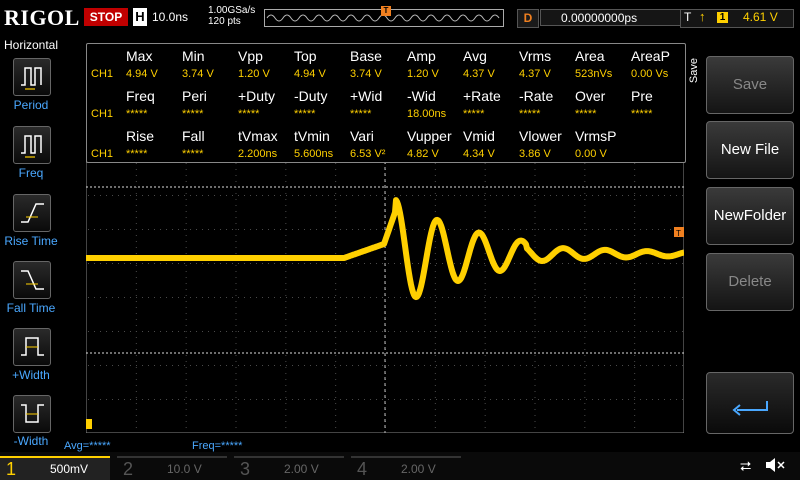 Image resolution: width=800 pixels, height=480 pixels. Describe the element at coordinates (423, 154) in the screenshot. I see `measure-value: 4.82 V` at that location.